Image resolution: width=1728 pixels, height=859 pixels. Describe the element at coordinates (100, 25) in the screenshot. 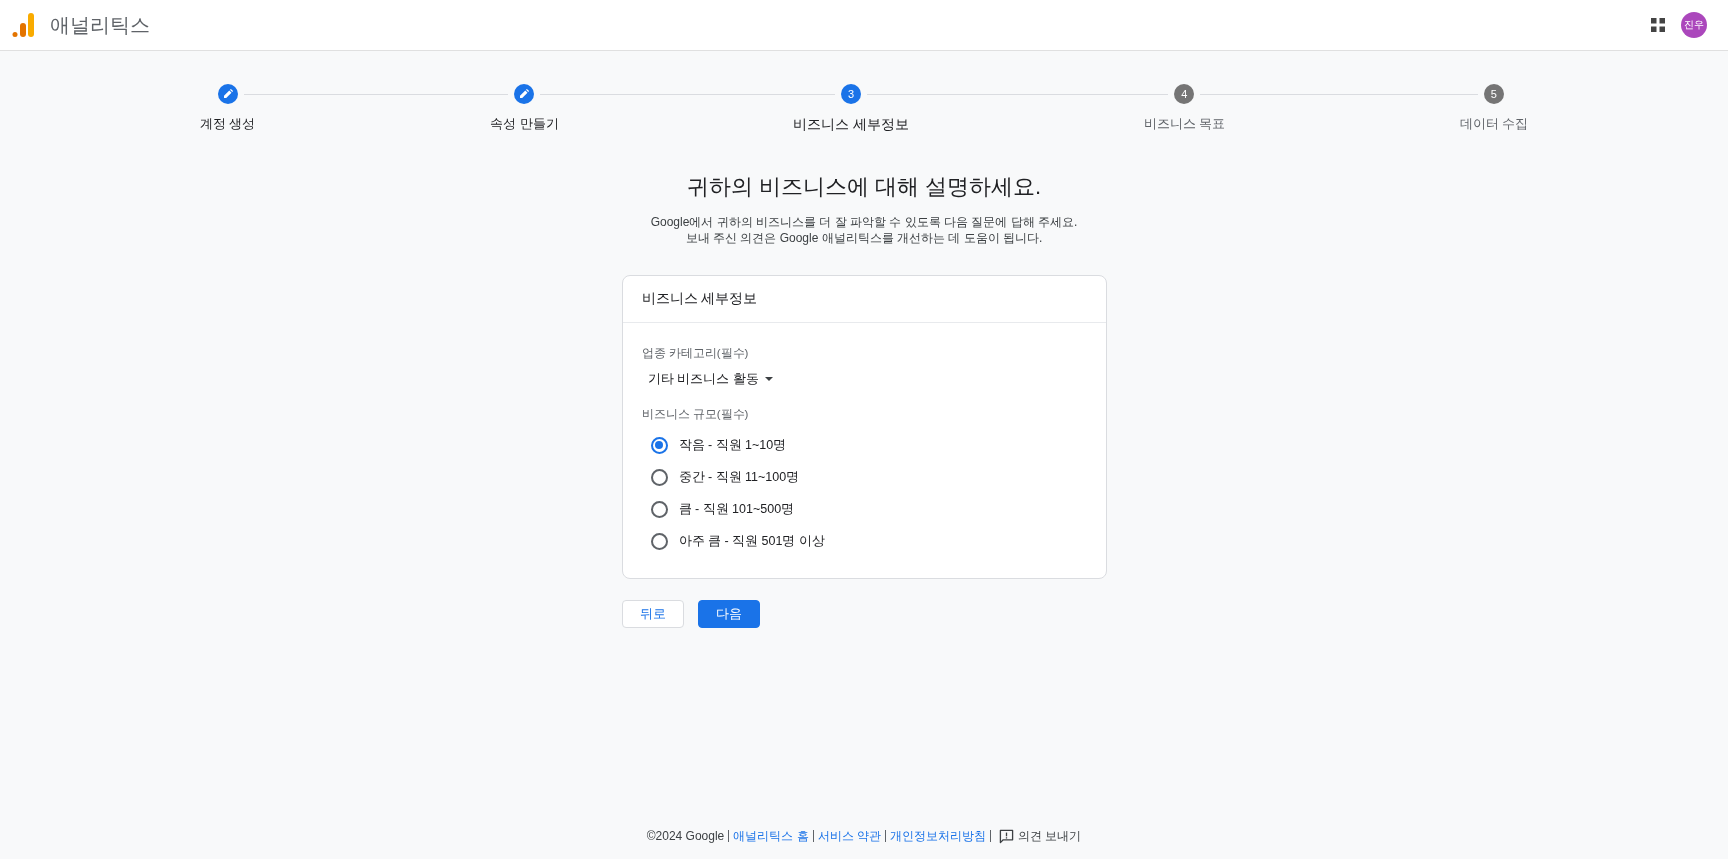

I see `product-name: 애널리틱스` at that location.